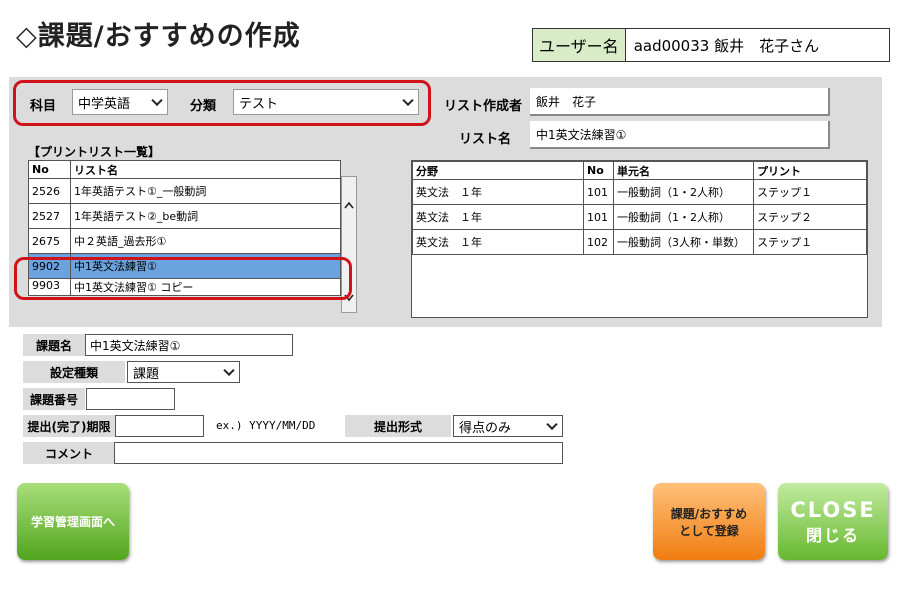 This screenshot has height=607, width=903. I want to click on close-button: CLOSE 閉じる, so click(833, 521).